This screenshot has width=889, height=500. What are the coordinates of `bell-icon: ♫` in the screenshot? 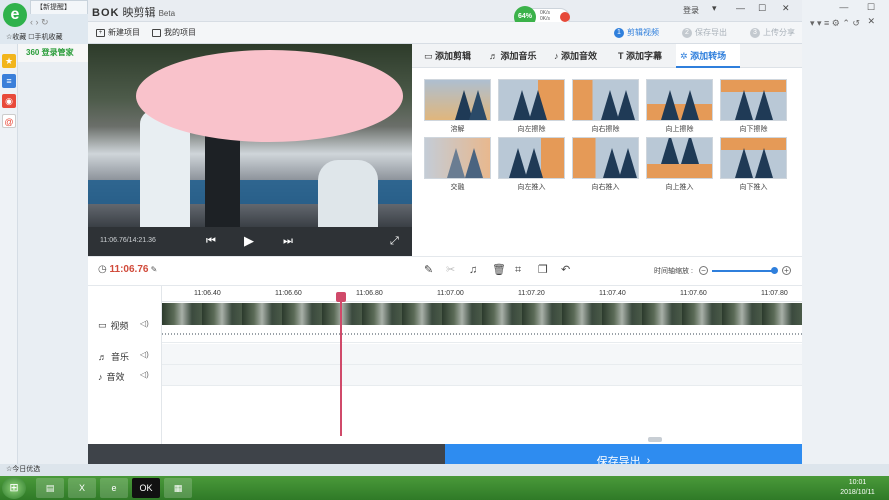 It's located at (473, 270).